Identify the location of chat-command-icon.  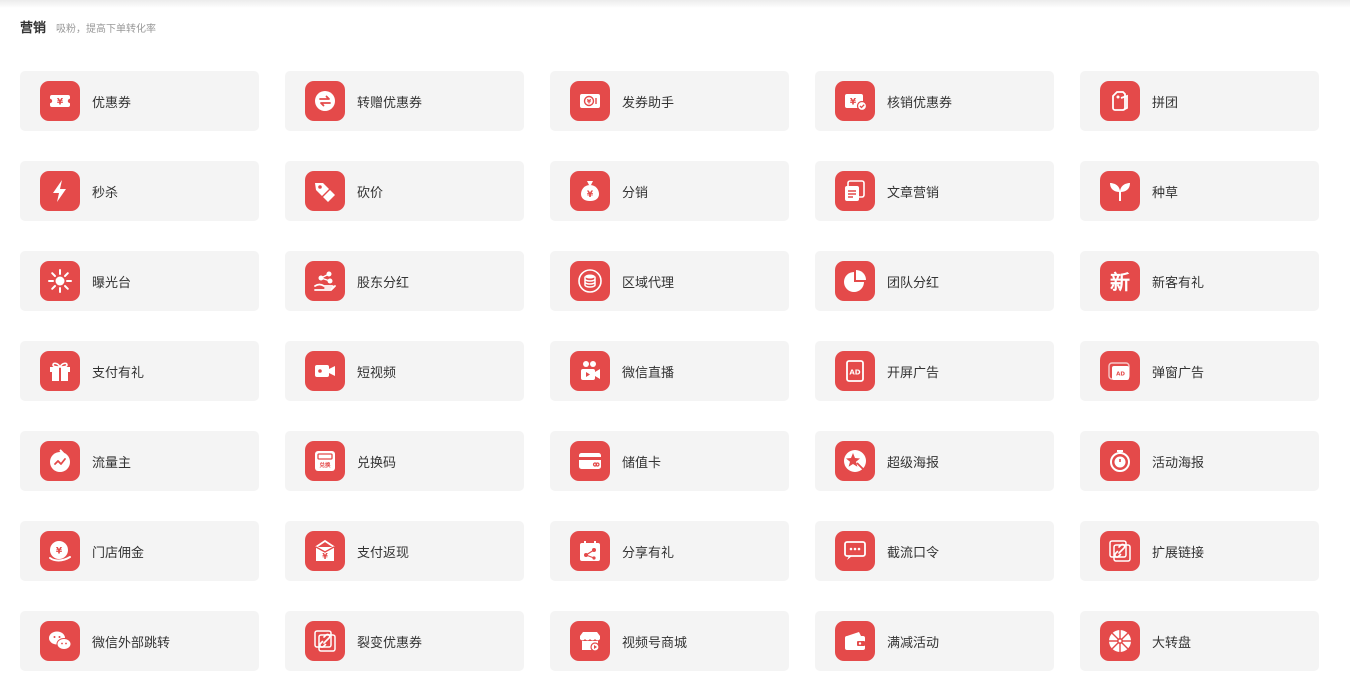
(855, 551).